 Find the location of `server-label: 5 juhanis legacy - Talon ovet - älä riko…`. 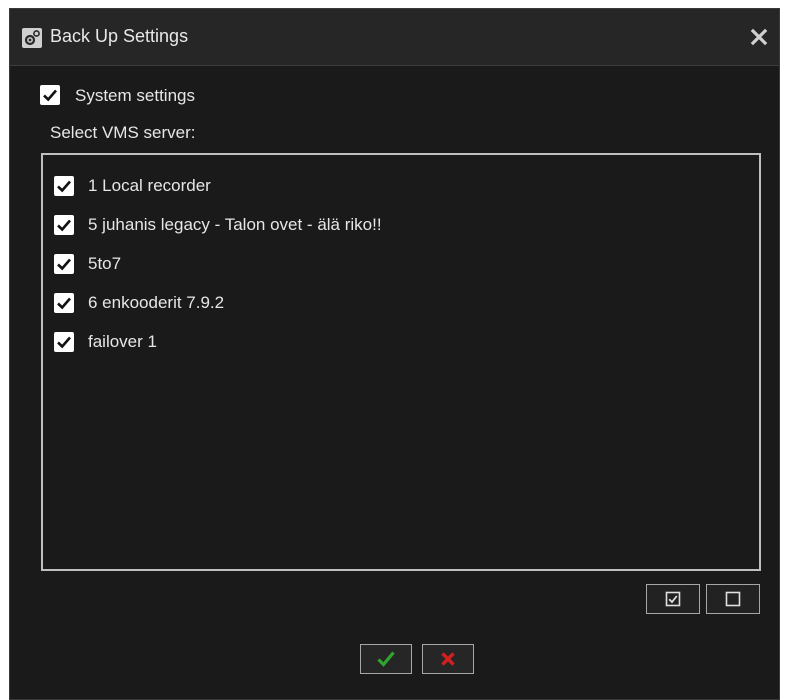

server-label: 5 juhanis legacy - Talon ovet - älä riko… is located at coordinates (235, 224).